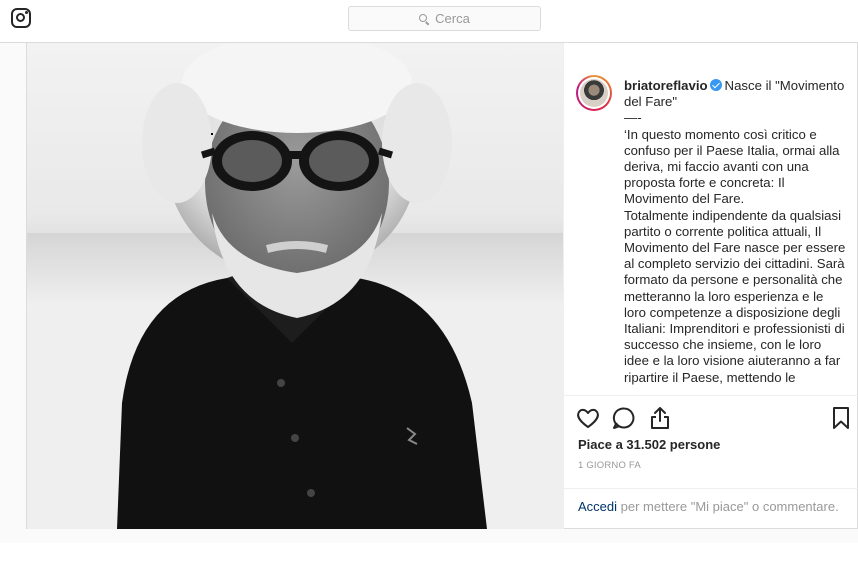 This screenshot has height=564, width=858. What do you see at coordinates (715, 85) in the screenshot?
I see `verified-badge-icon` at bounding box center [715, 85].